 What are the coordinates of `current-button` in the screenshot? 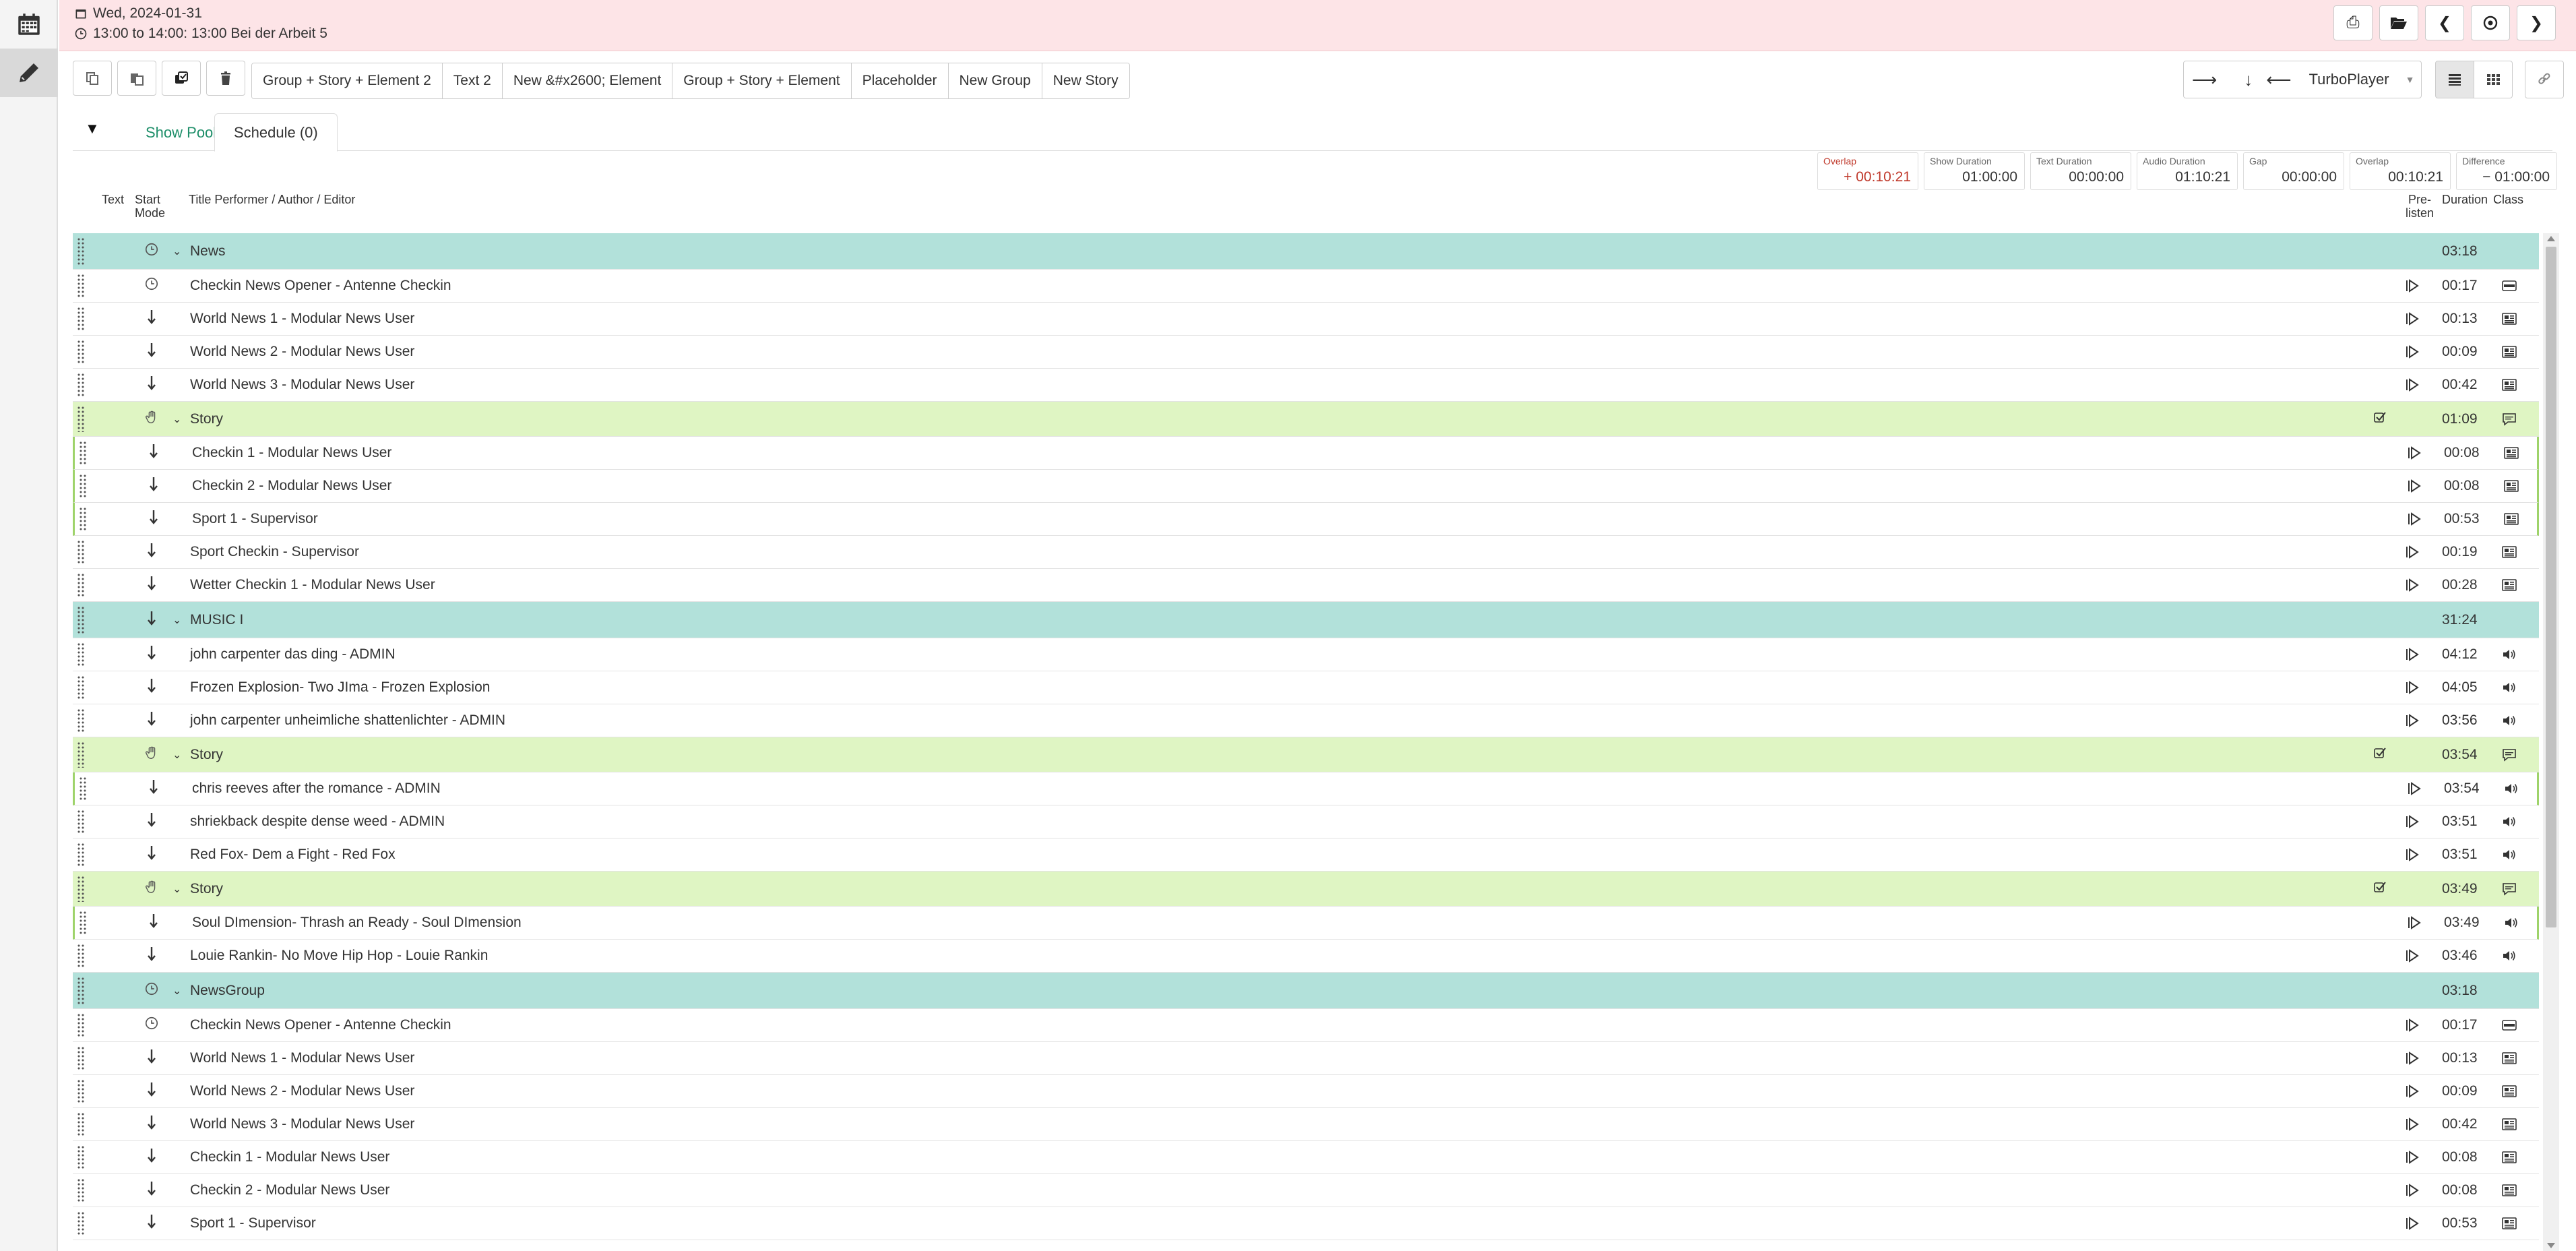 It's located at (2490, 22).